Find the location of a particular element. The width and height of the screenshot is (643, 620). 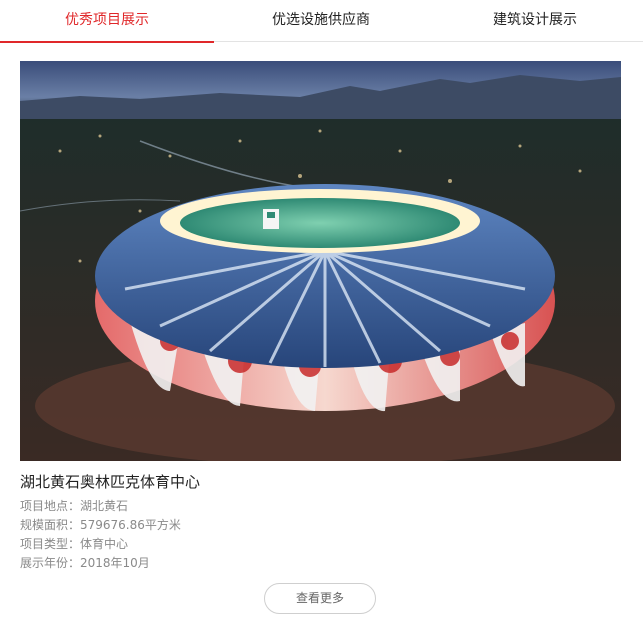

project-title: 湖北黄石奥林匹克体育中心 is located at coordinates (110, 481).